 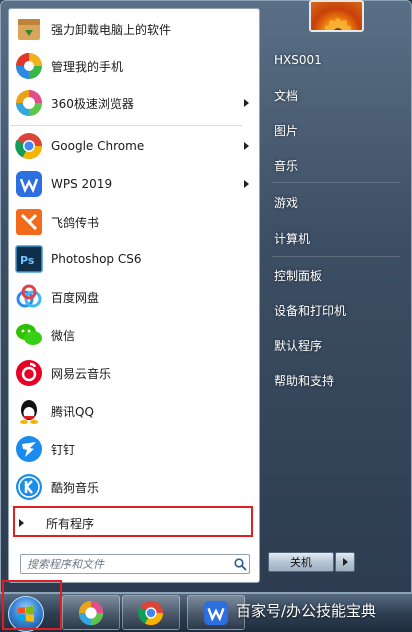 What do you see at coordinates (111, 29) in the screenshot?
I see `program-label: 强力卸载电脑上的软件` at bounding box center [111, 29].